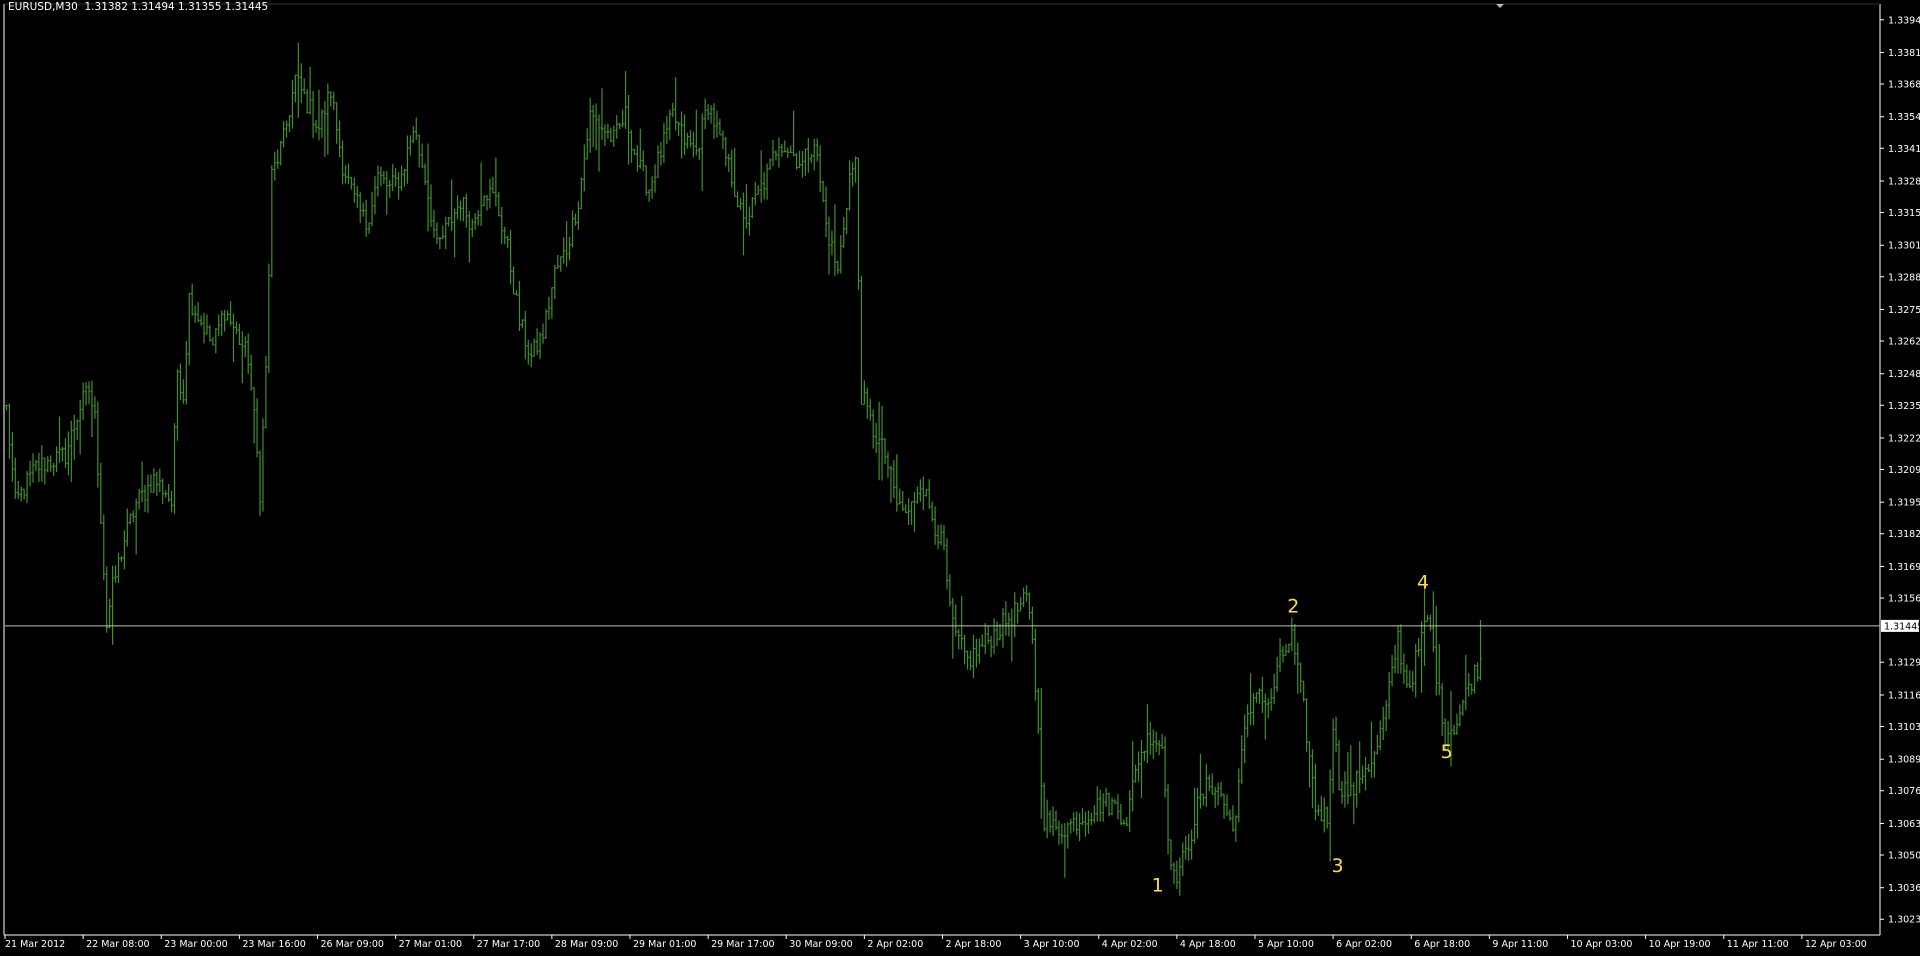 This screenshot has width=1920, height=956. I want to click on price-tick-label: 1.30630, so click(1904, 824).